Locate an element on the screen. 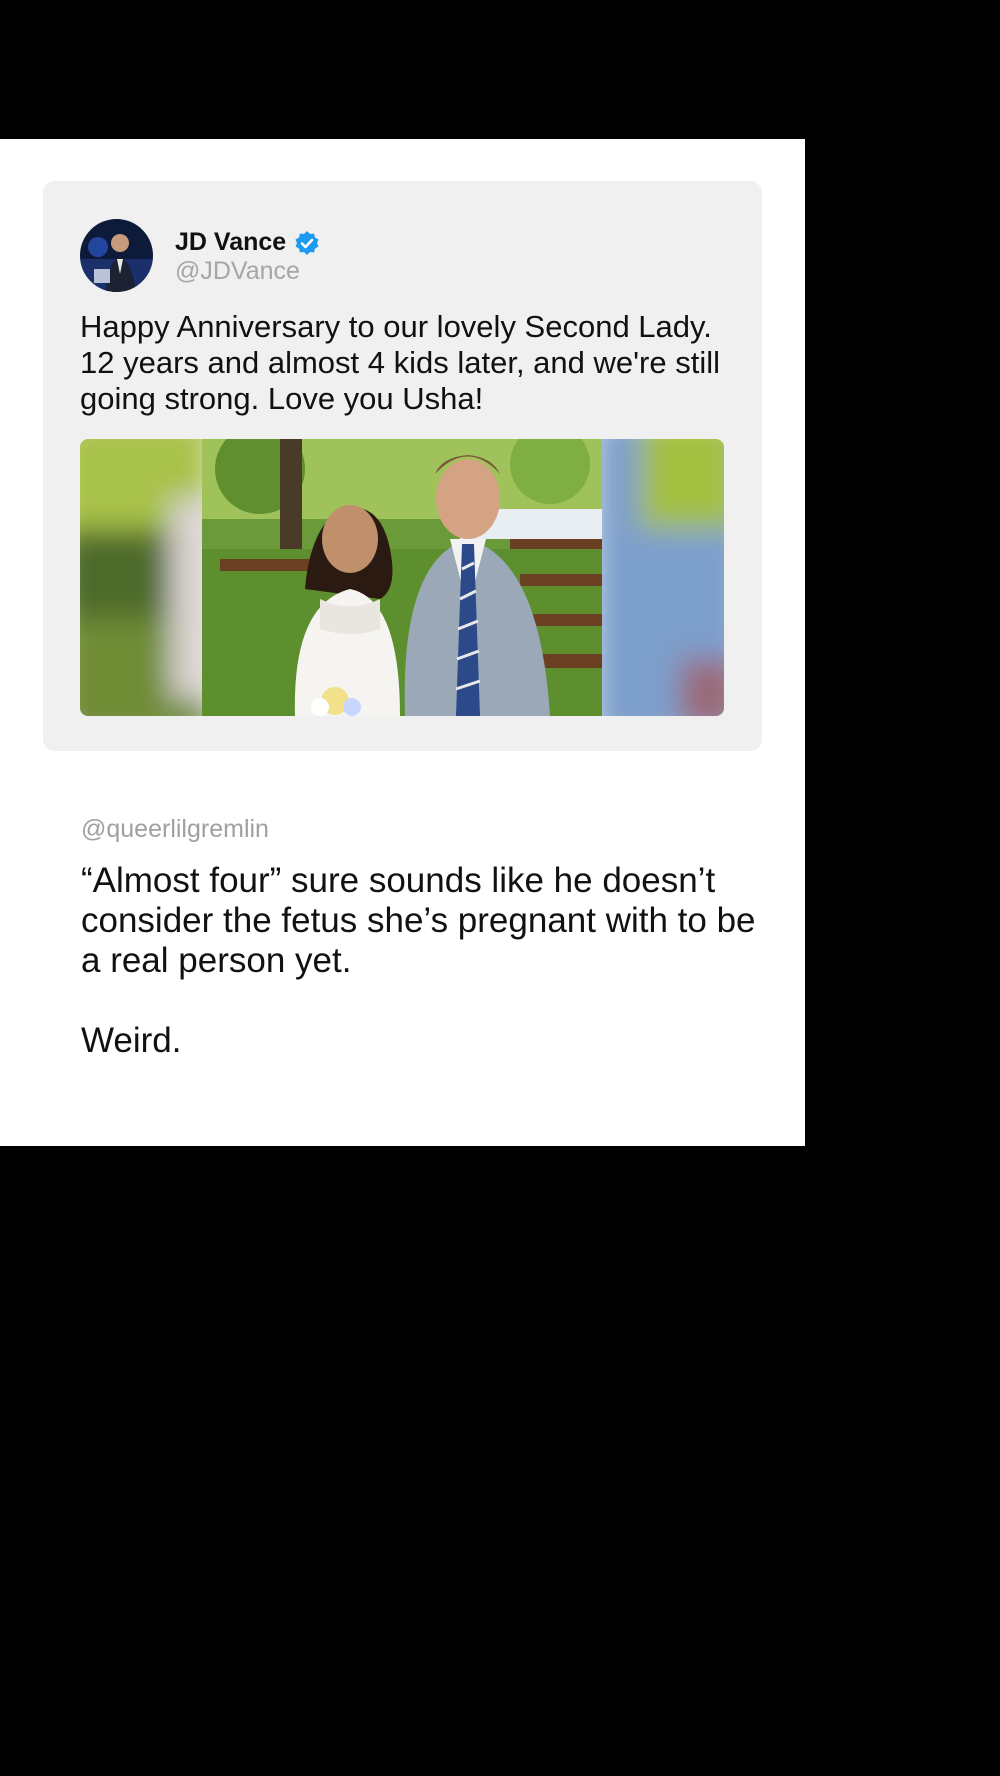 Image resolution: width=1000 pixels, height=1776 pixels. reply-handle: @queerlilgremlin is located at coordinates (175, 829).